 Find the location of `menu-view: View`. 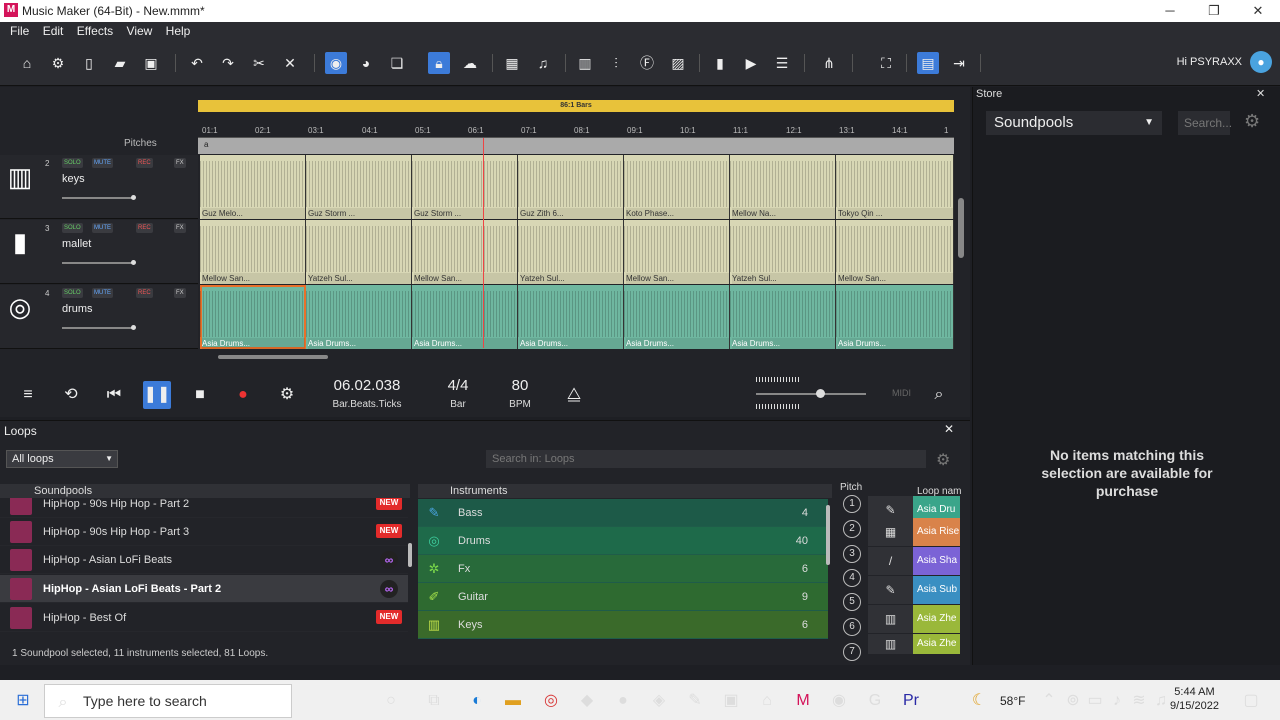

menu-view: View is located at coordinates (140, 31).